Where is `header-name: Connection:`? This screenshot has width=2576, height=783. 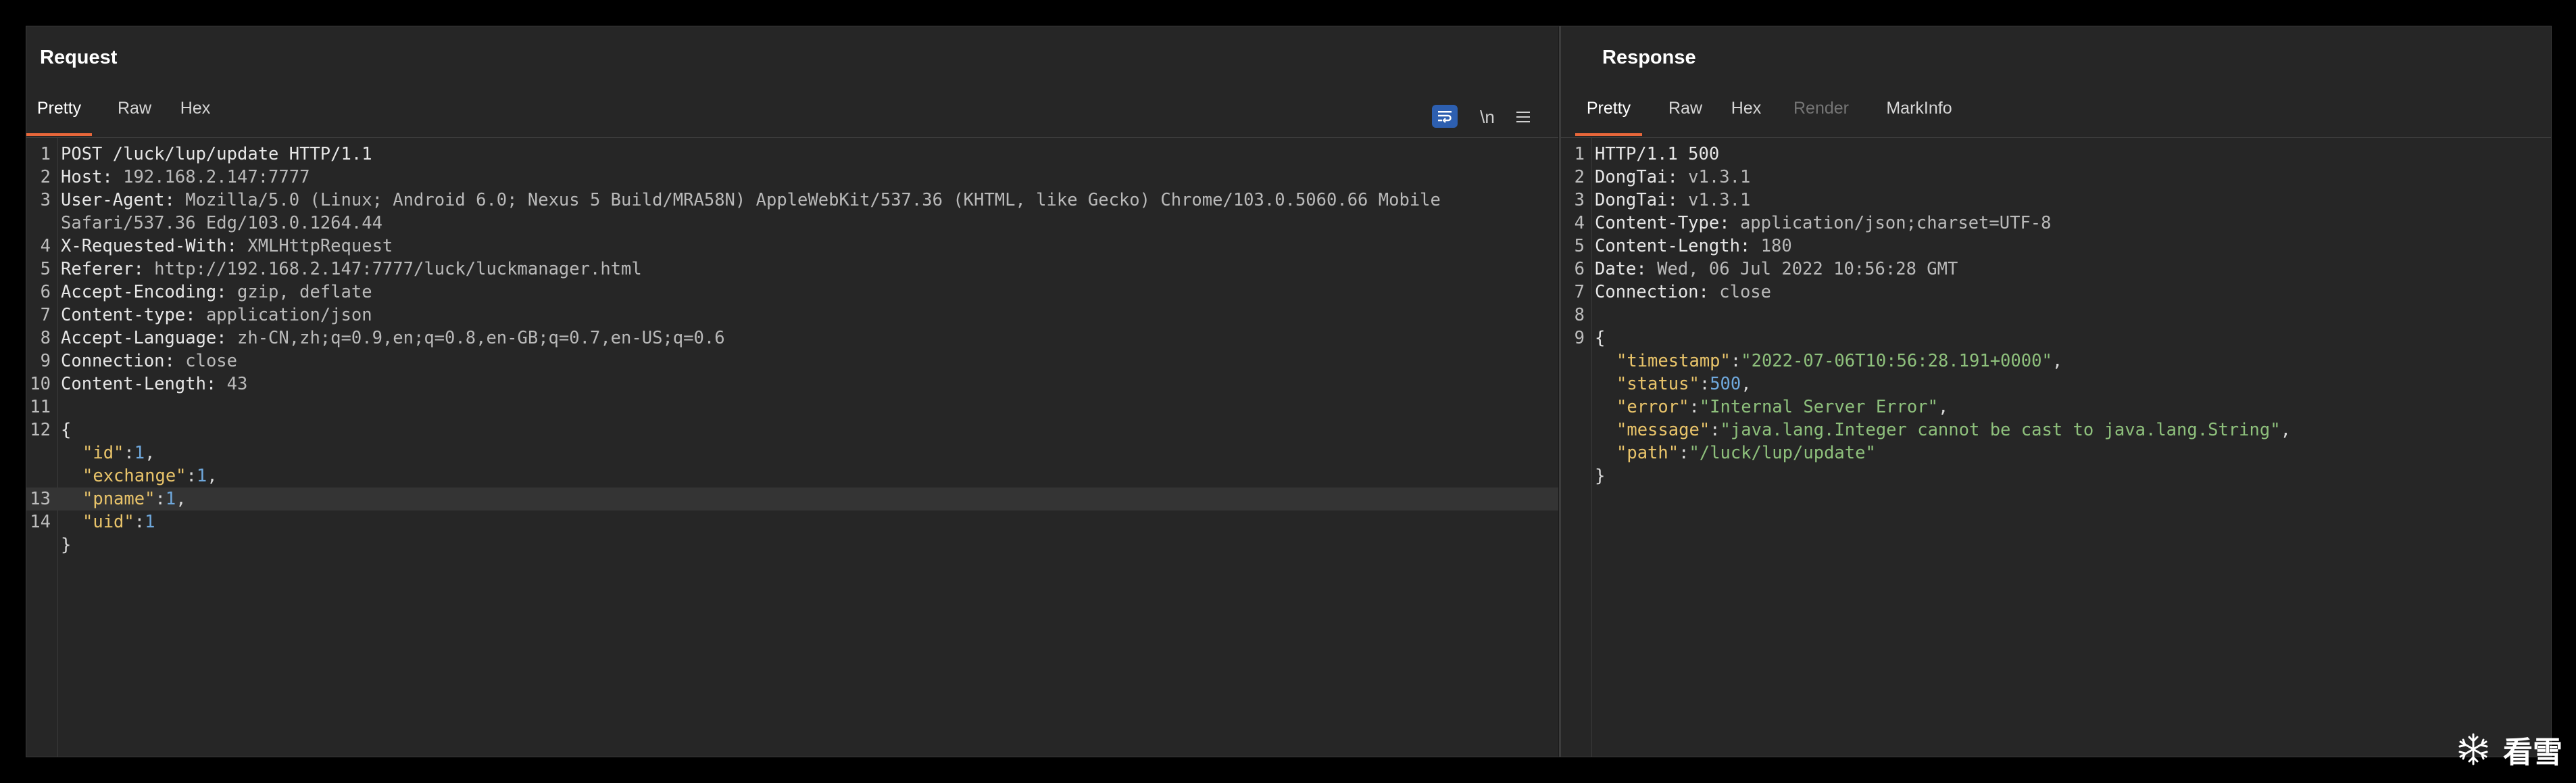
header-name: Connection: is located at coordinates (118, 361).